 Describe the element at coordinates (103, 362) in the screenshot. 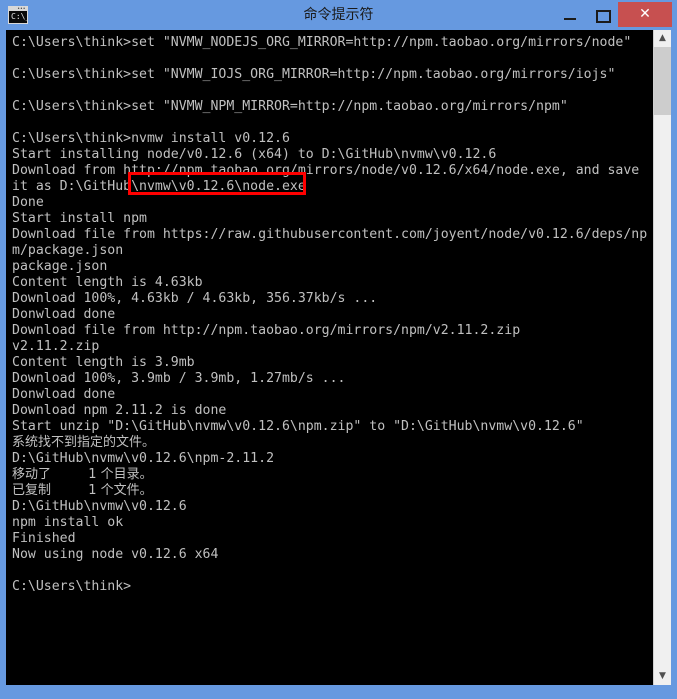

I see `console-line: Content length is 3.9mb` at that location.